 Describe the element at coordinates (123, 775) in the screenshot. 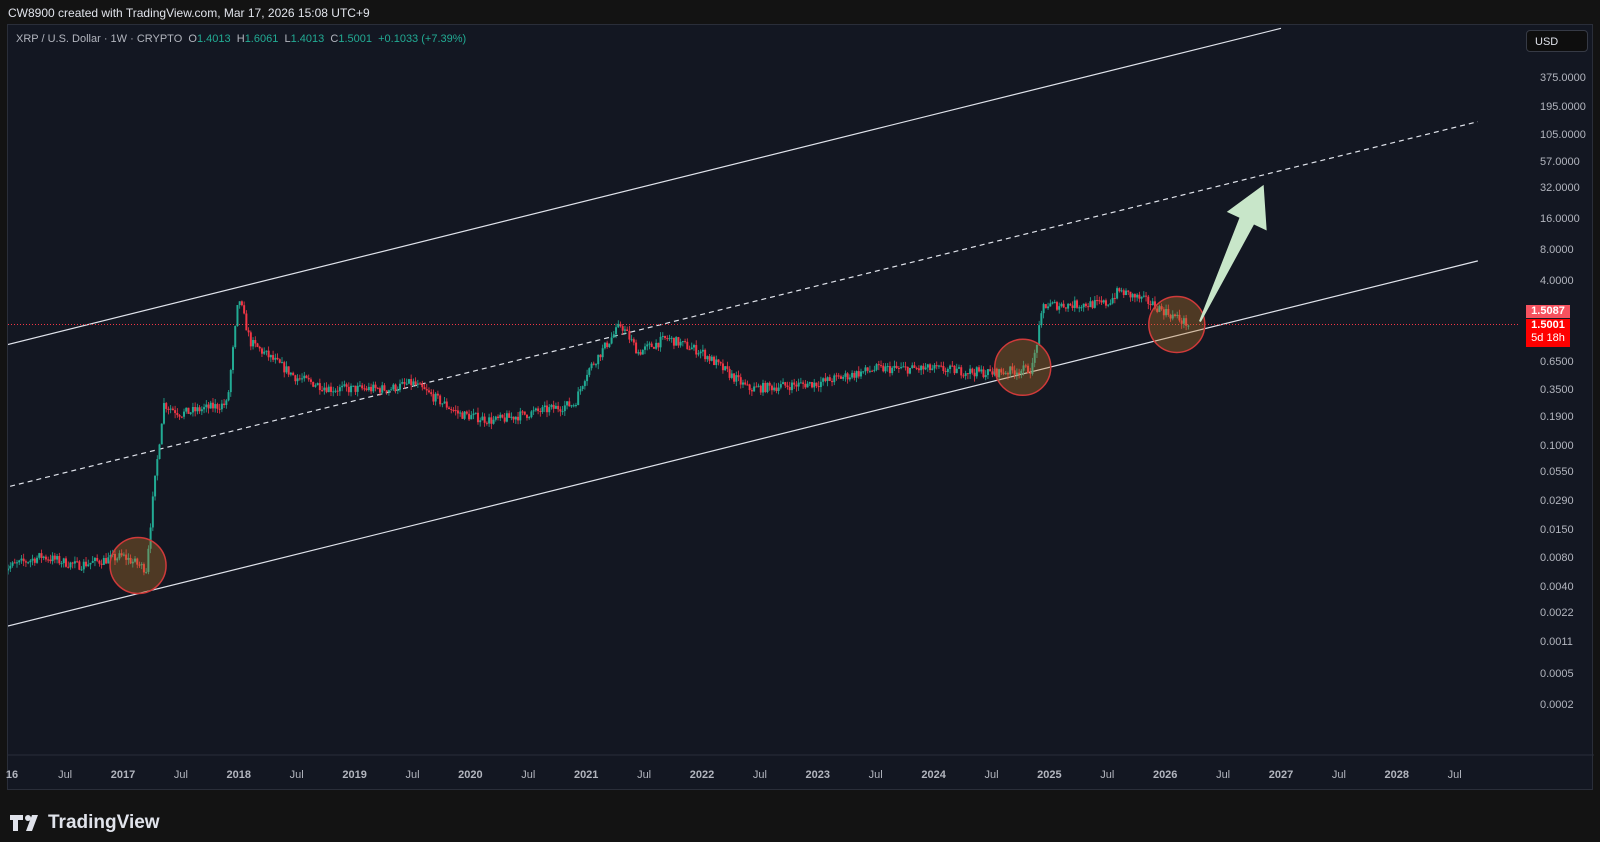

I see `time-tick: 2017` at that location.